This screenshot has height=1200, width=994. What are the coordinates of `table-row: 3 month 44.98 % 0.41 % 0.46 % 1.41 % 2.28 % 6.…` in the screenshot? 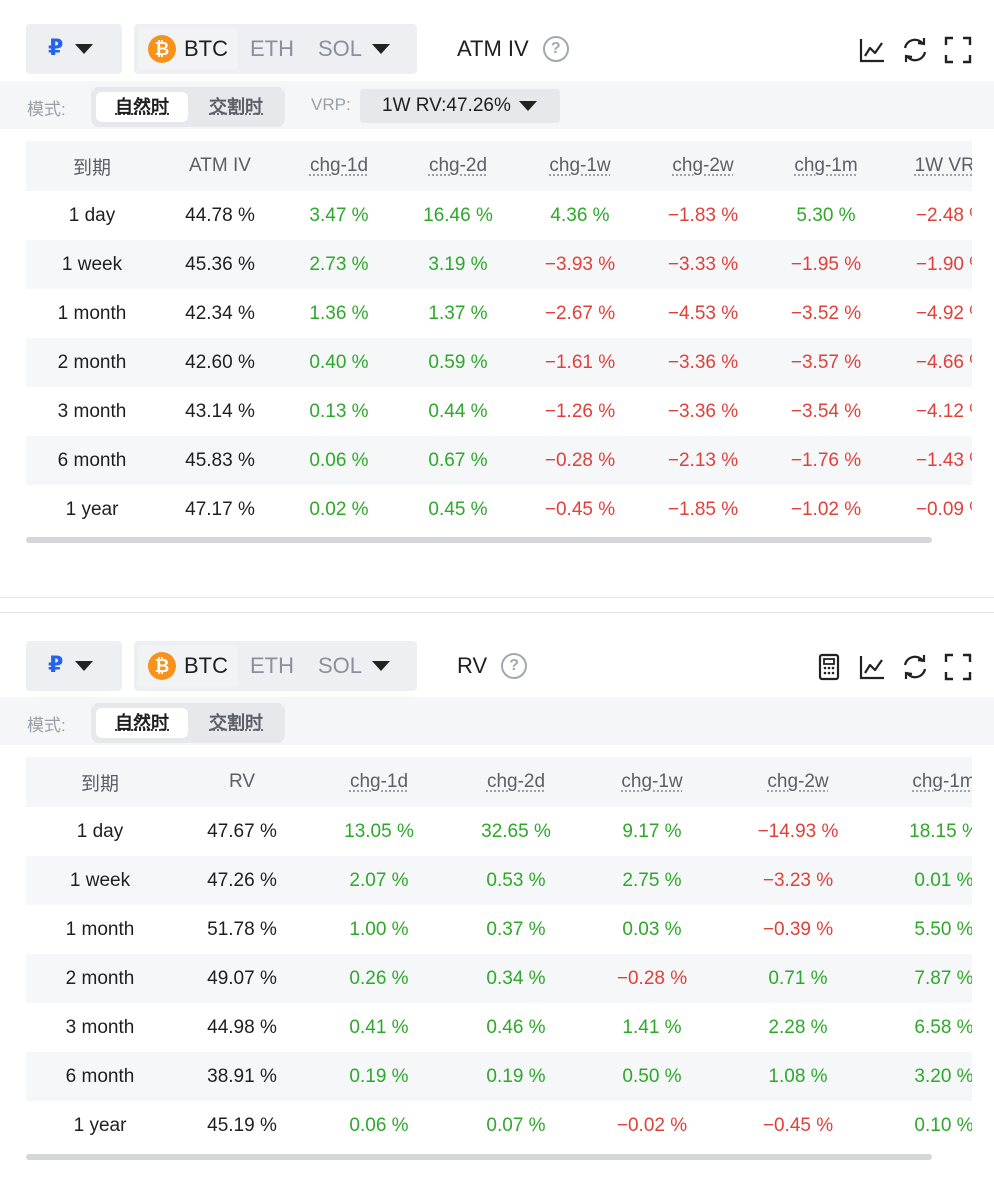 It's located at (499, 1027).